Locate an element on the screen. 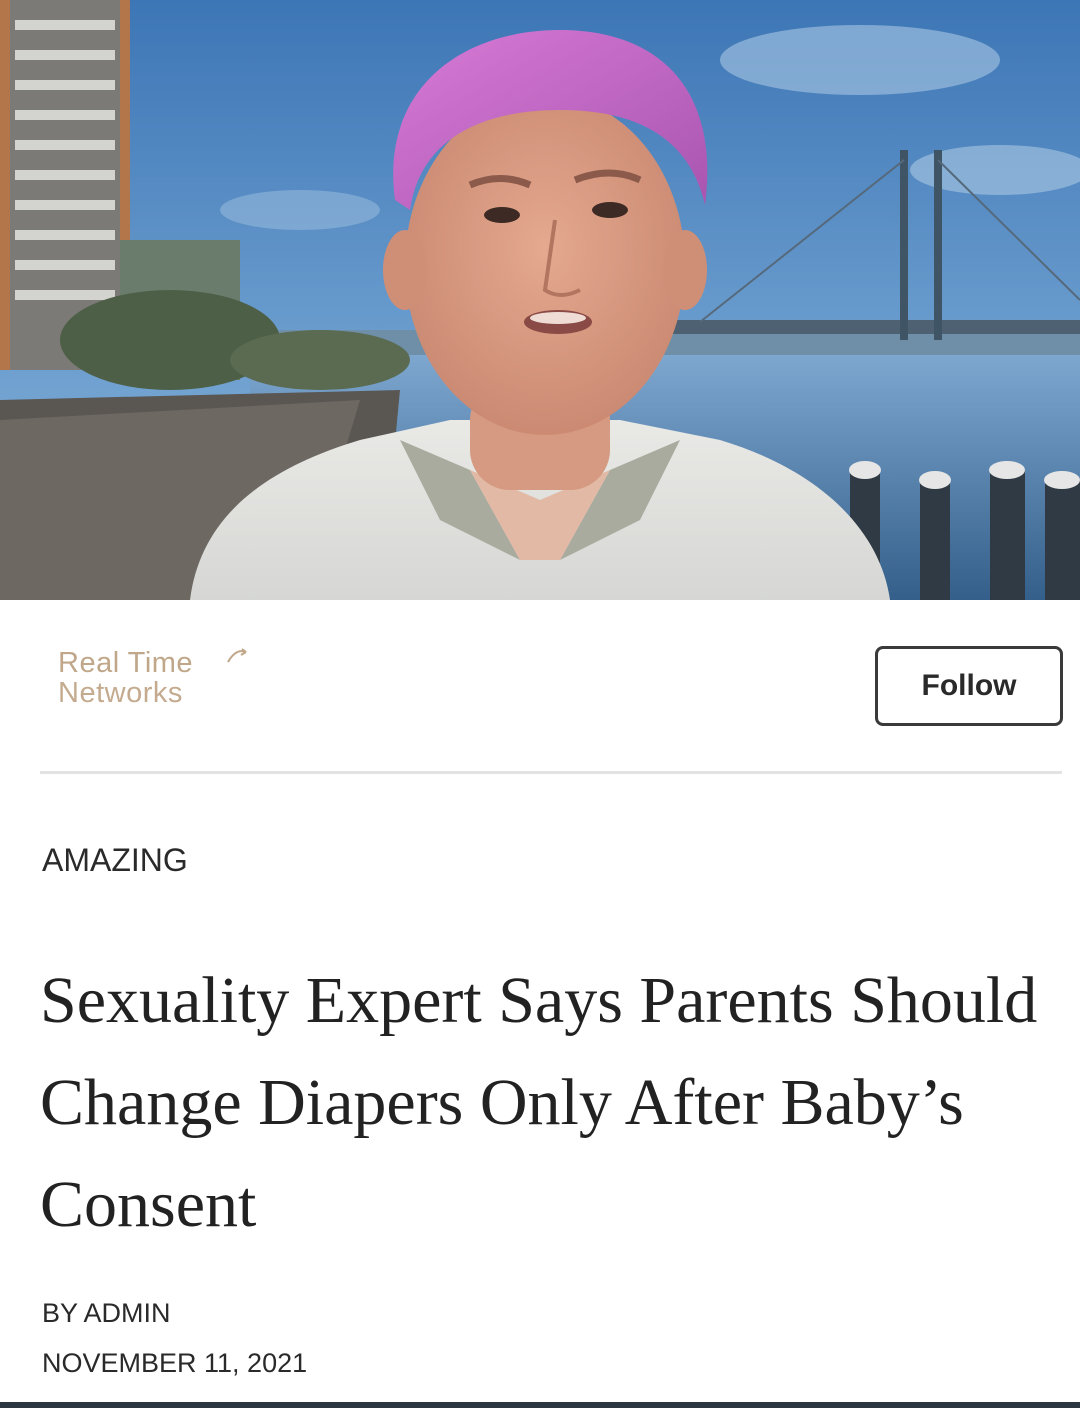 Image resolution: width=1080 pixels, height=1408 pixels. author-byline: BY ADMIN is located at coordinates (106, 1313).